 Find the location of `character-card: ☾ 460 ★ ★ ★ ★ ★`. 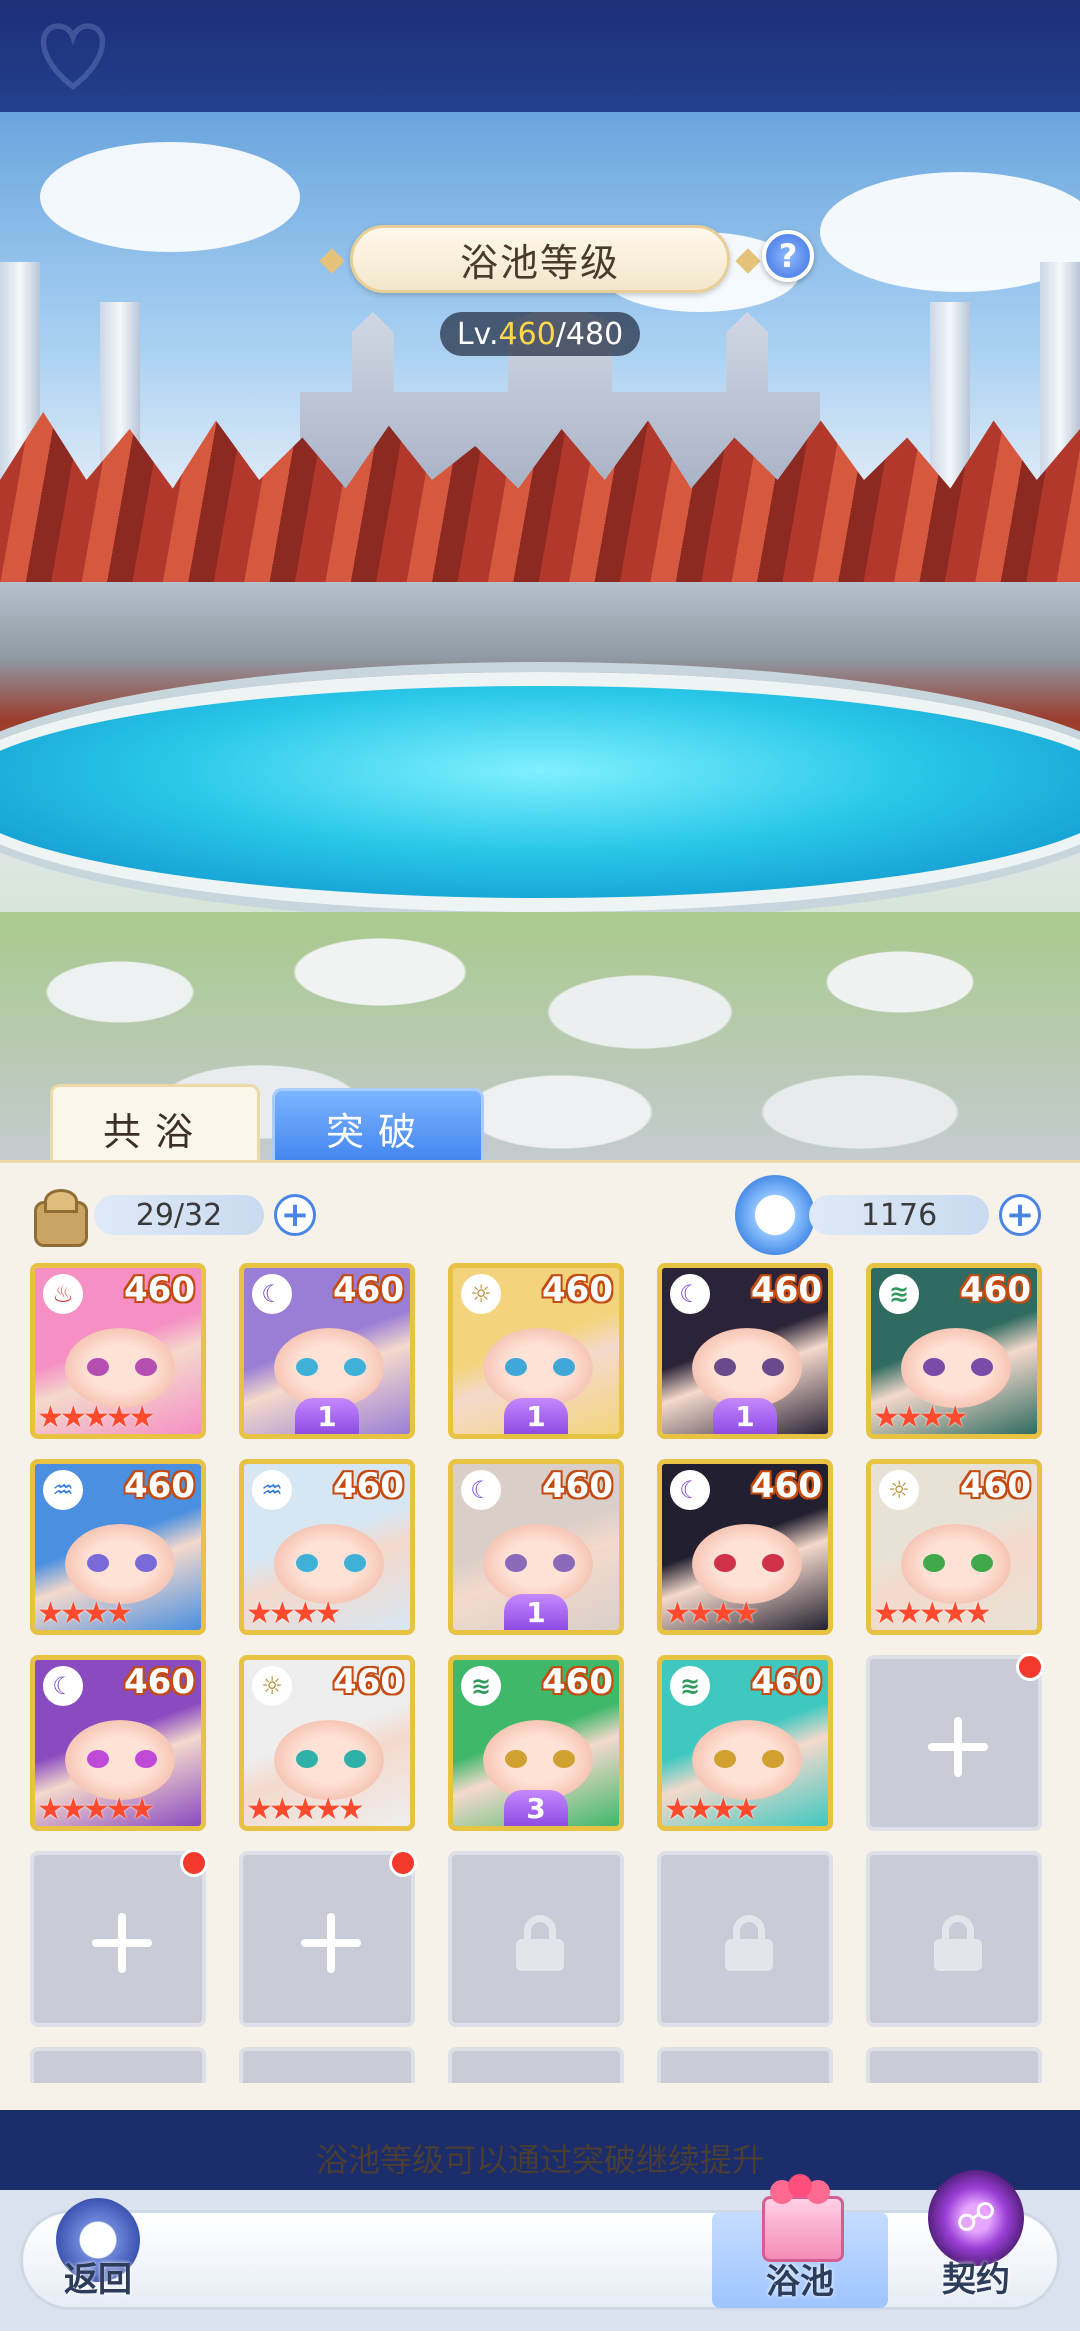

character-card: ☾ 460 ★ ★ ★ ★ ★ is located at coordinates (118, 1743).